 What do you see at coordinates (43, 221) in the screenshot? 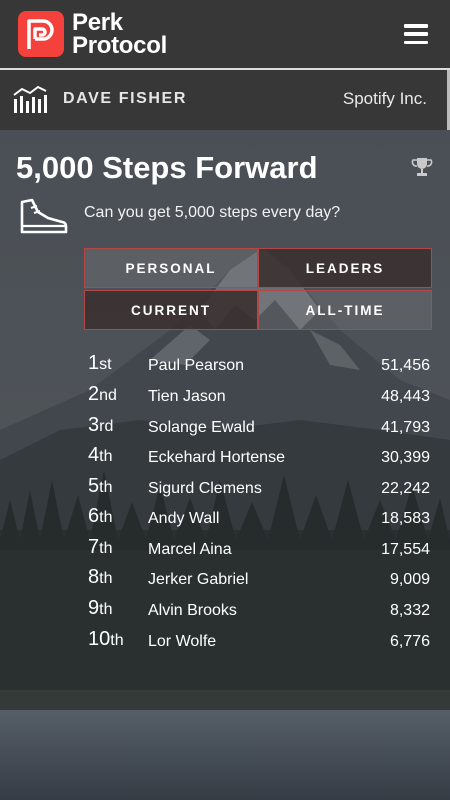
I see `sneaker-icon` at bounding box center [43, 221].